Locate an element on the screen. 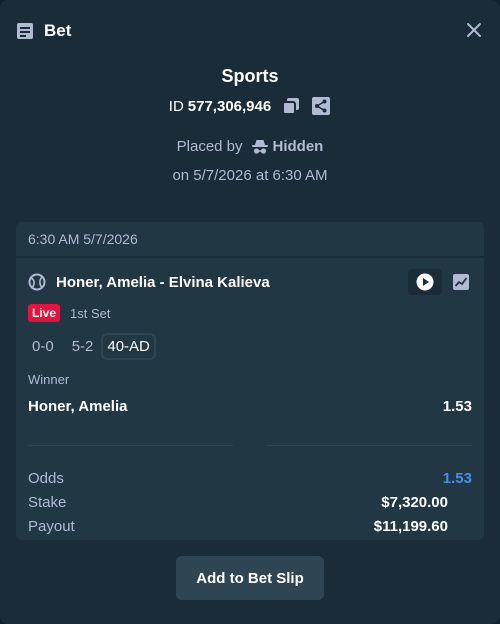  play-icon is located at coordinates (425, 282).